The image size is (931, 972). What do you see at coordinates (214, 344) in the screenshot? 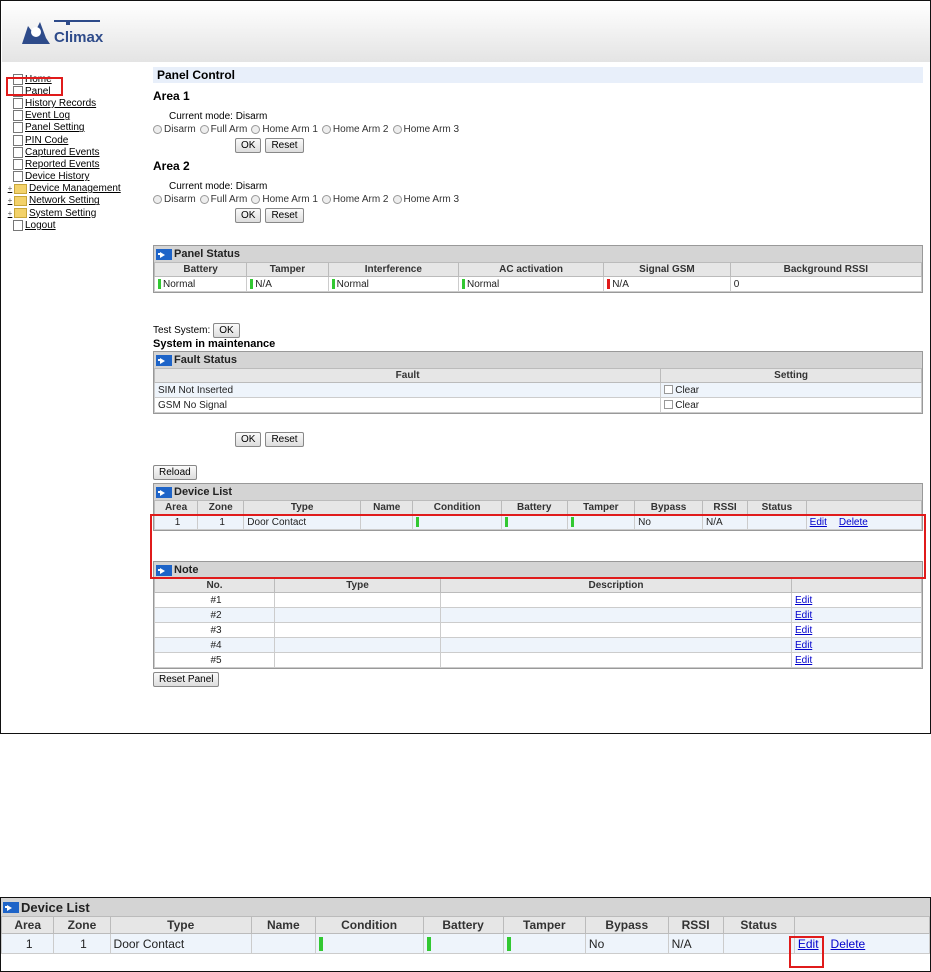
I see `maintenance-label: System in maintenance` at bounding box center [214, 344].